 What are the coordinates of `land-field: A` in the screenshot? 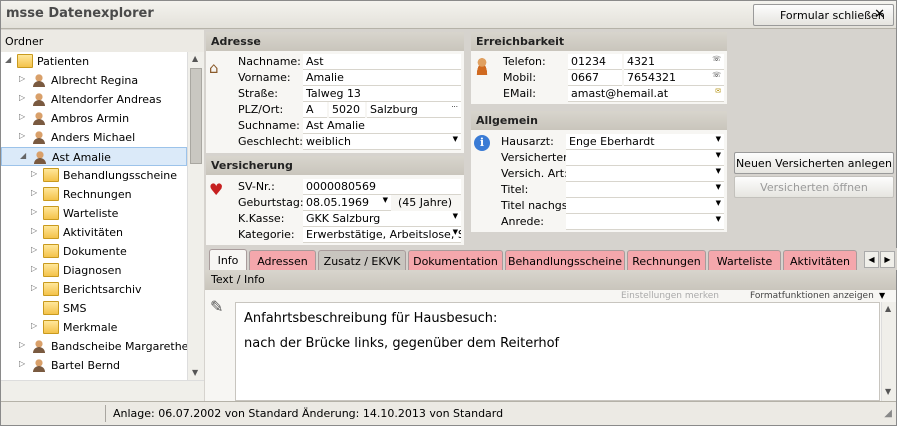 It's located at (315, 110).